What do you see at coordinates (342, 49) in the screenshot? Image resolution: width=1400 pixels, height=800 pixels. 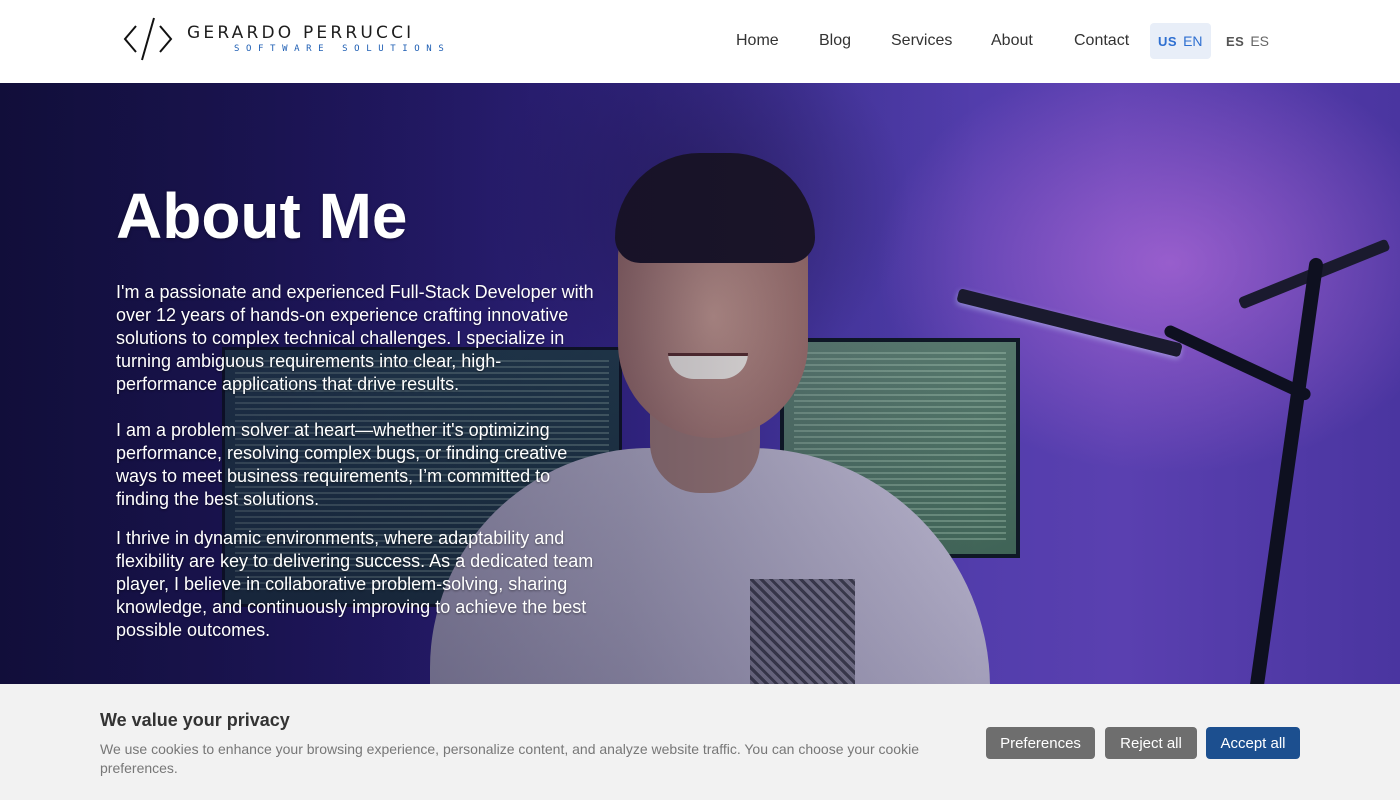 I see `brand-tagline: SOFTWARE SOLUTIONS` at bounding box center [342, 49].